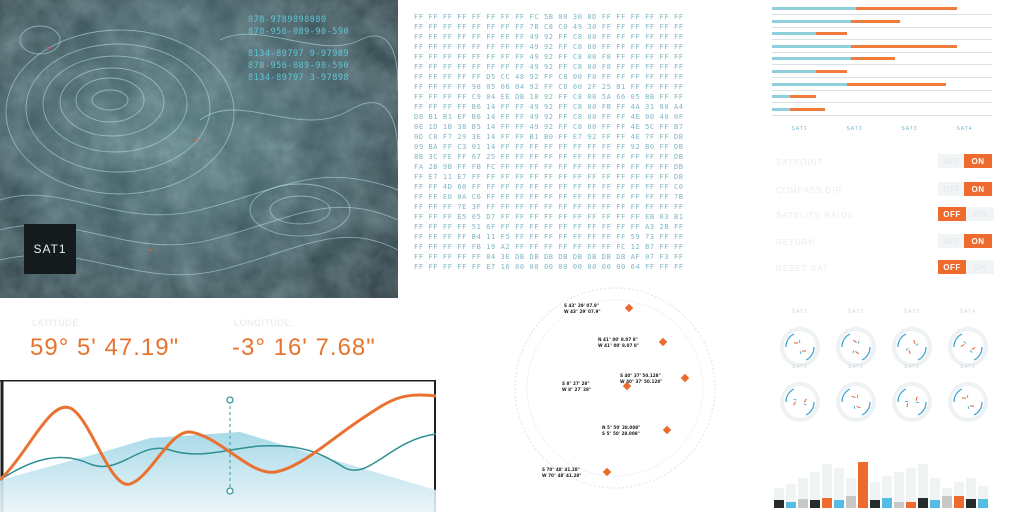  What do you see at coordinates (883, 243) in the screenshot?
I see `toggle-row: RETURN OFF ON` at bounding box center [883, 243].